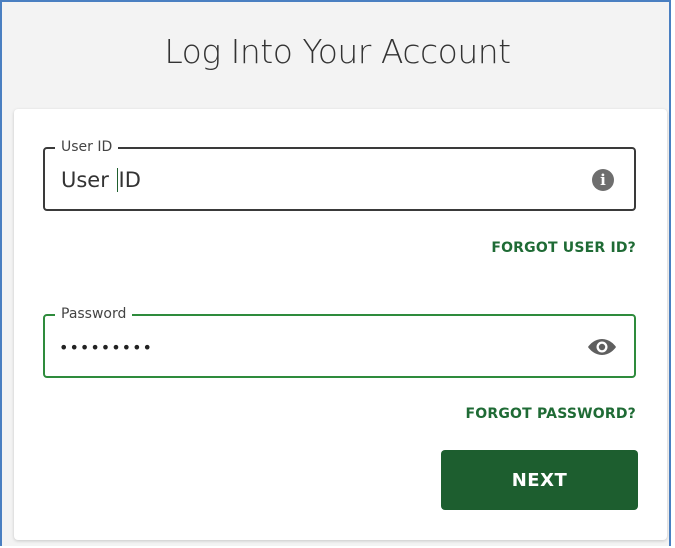 The height and width of the screenshot is (548, 675). I want to click on forgot-password-link: FORGOT PASSWORD?, so click(551, 414).